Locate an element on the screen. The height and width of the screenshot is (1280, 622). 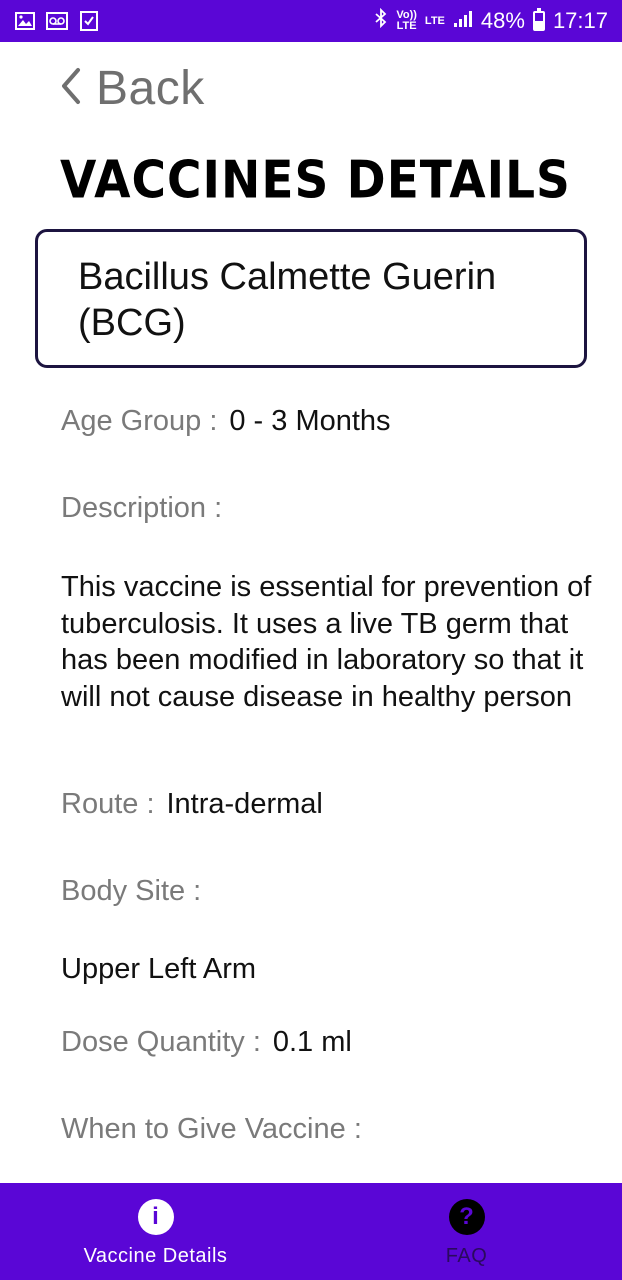
system-status: Vo)) LTE LTE 48% 17:17 is located at coordinates (491, 20).